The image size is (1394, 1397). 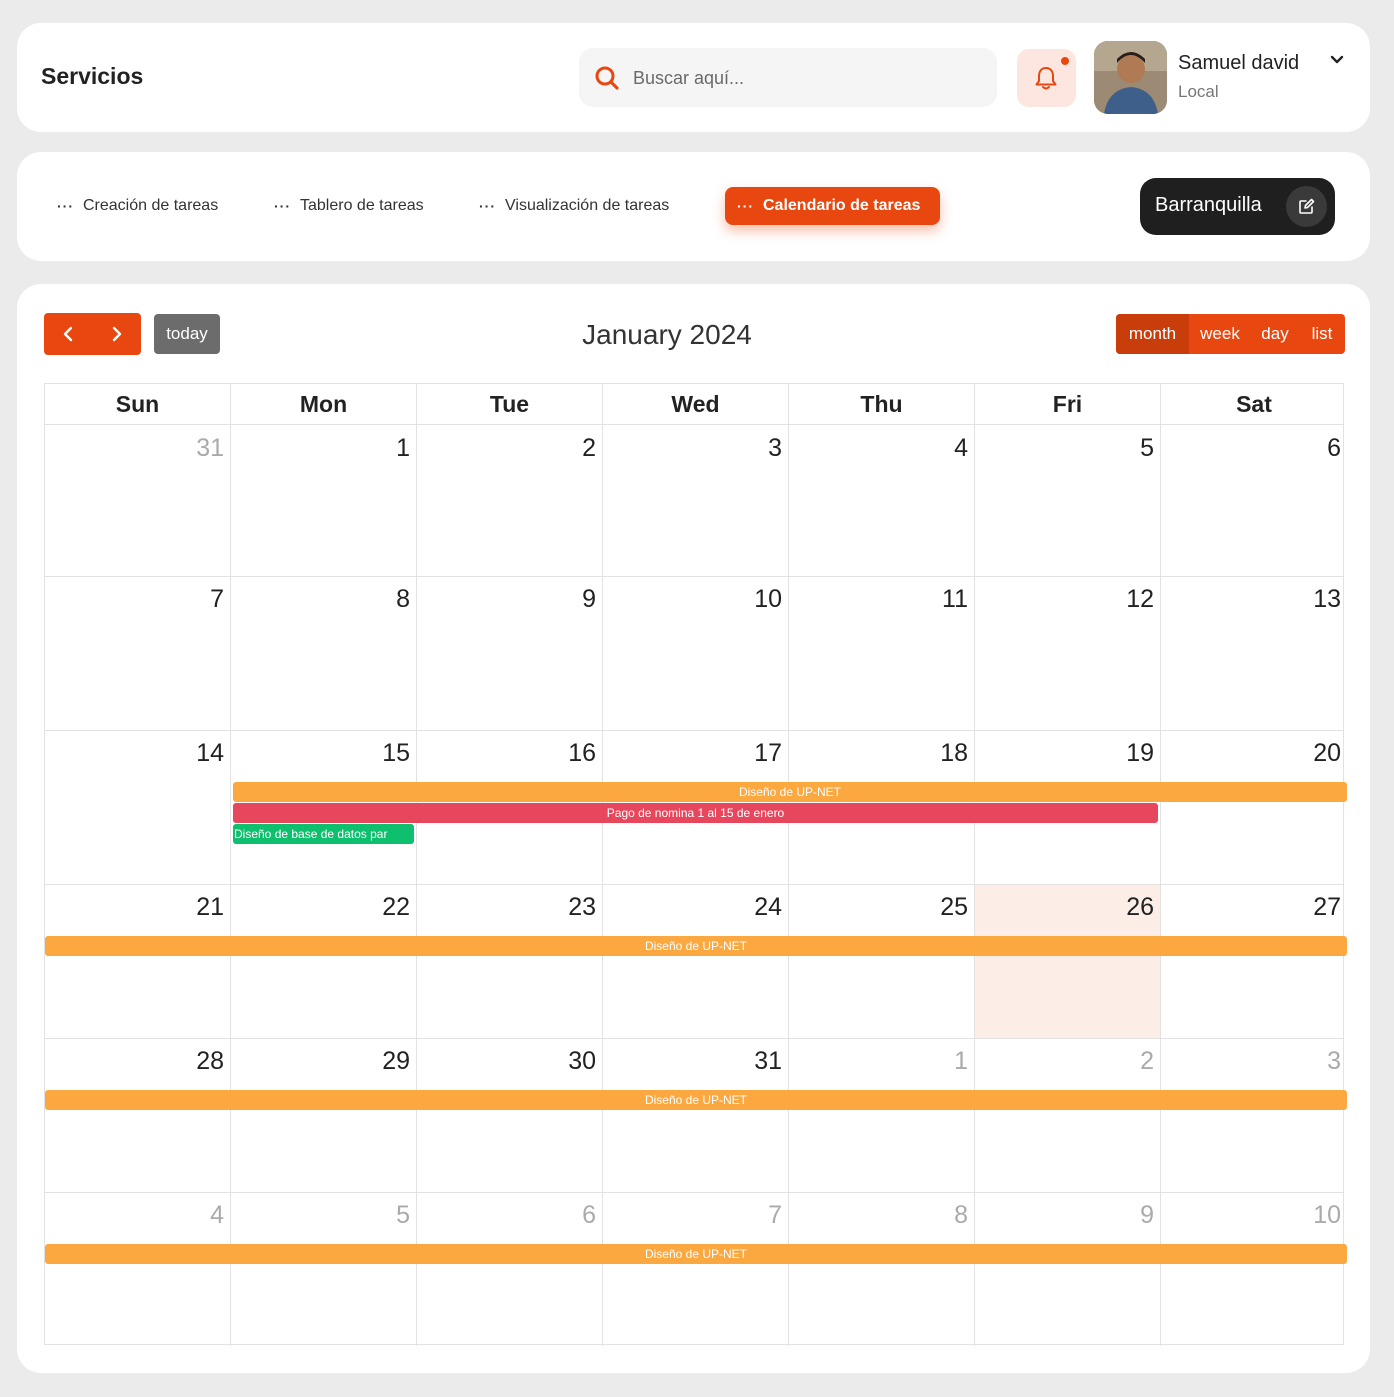 What do you see at coordinates (566, 753) in the screenshot?
I see `day-number: 16` at bounding box center [566, 753].